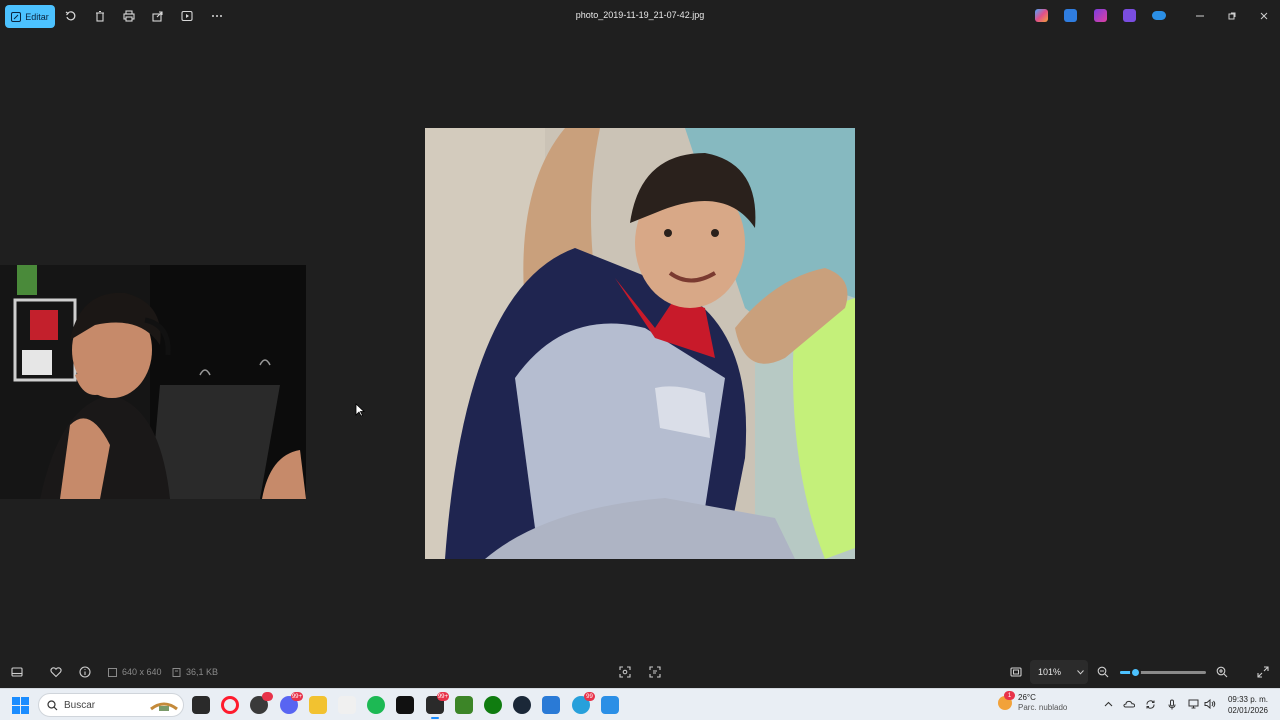  Describe the element at coordinates (1016, 672) in the screenshot. I see `fit-to-window-icon` at that location.